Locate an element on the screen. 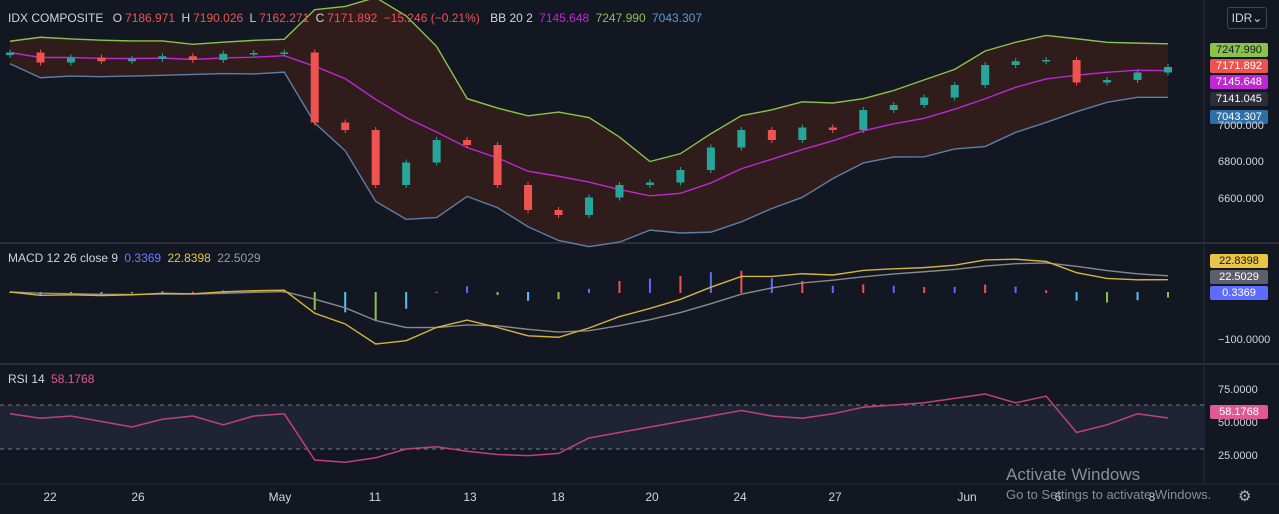 This screenshot has width=1279, height=514. activate-windows-subtitle: Go to Settings to activate Windows. is located at coordinates (1109, 494).